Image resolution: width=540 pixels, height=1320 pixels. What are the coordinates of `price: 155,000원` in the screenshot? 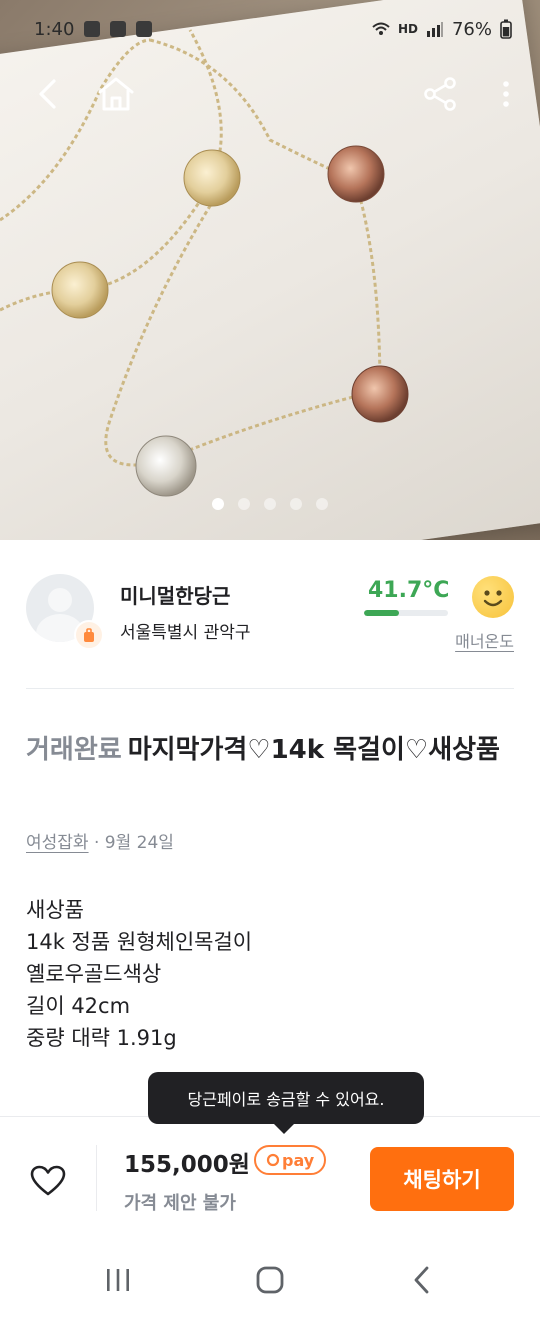 It's located at (187, 1165).